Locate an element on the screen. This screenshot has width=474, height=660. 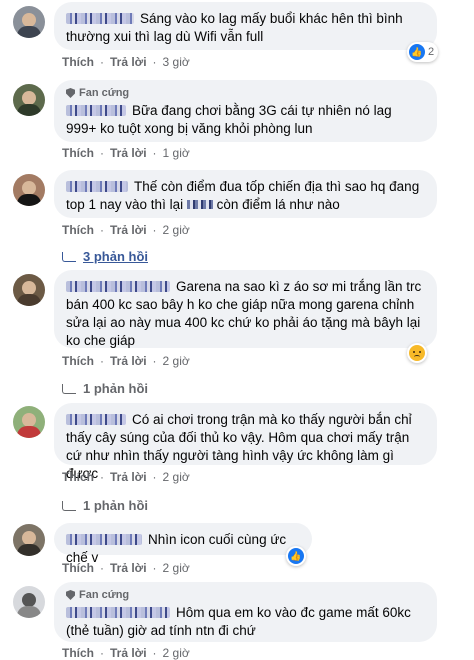
reaction-summary is located at coordinates (417, 353).